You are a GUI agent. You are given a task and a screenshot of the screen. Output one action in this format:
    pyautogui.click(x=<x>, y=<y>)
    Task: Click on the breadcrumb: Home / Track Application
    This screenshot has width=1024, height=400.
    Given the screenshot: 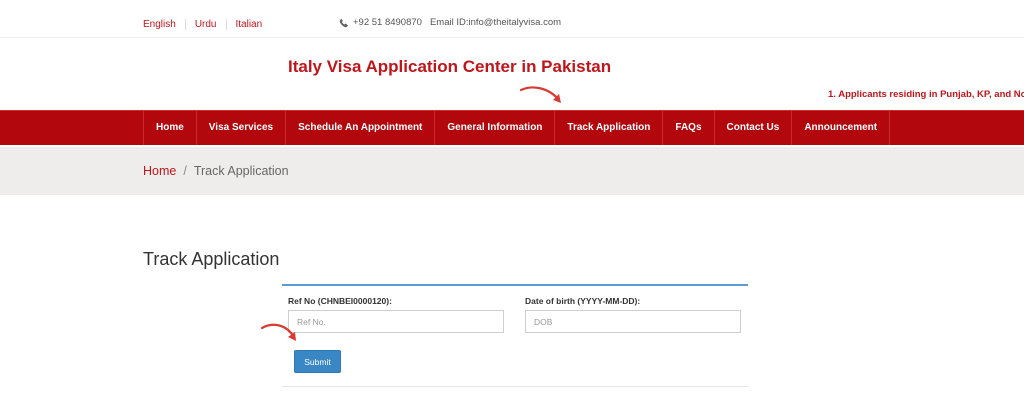 What is the action you would take?
    pyautogui.click(x=216, y=171)
    